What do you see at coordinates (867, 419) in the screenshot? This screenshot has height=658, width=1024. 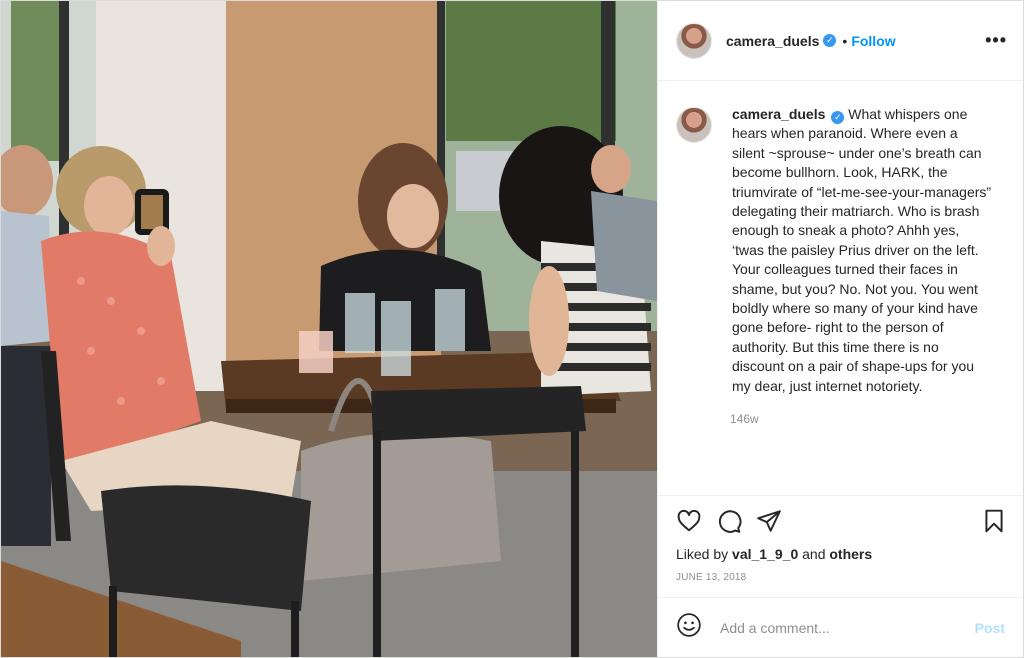 I see `caption-time-ago: 146w` at bounding box center [867, 419].